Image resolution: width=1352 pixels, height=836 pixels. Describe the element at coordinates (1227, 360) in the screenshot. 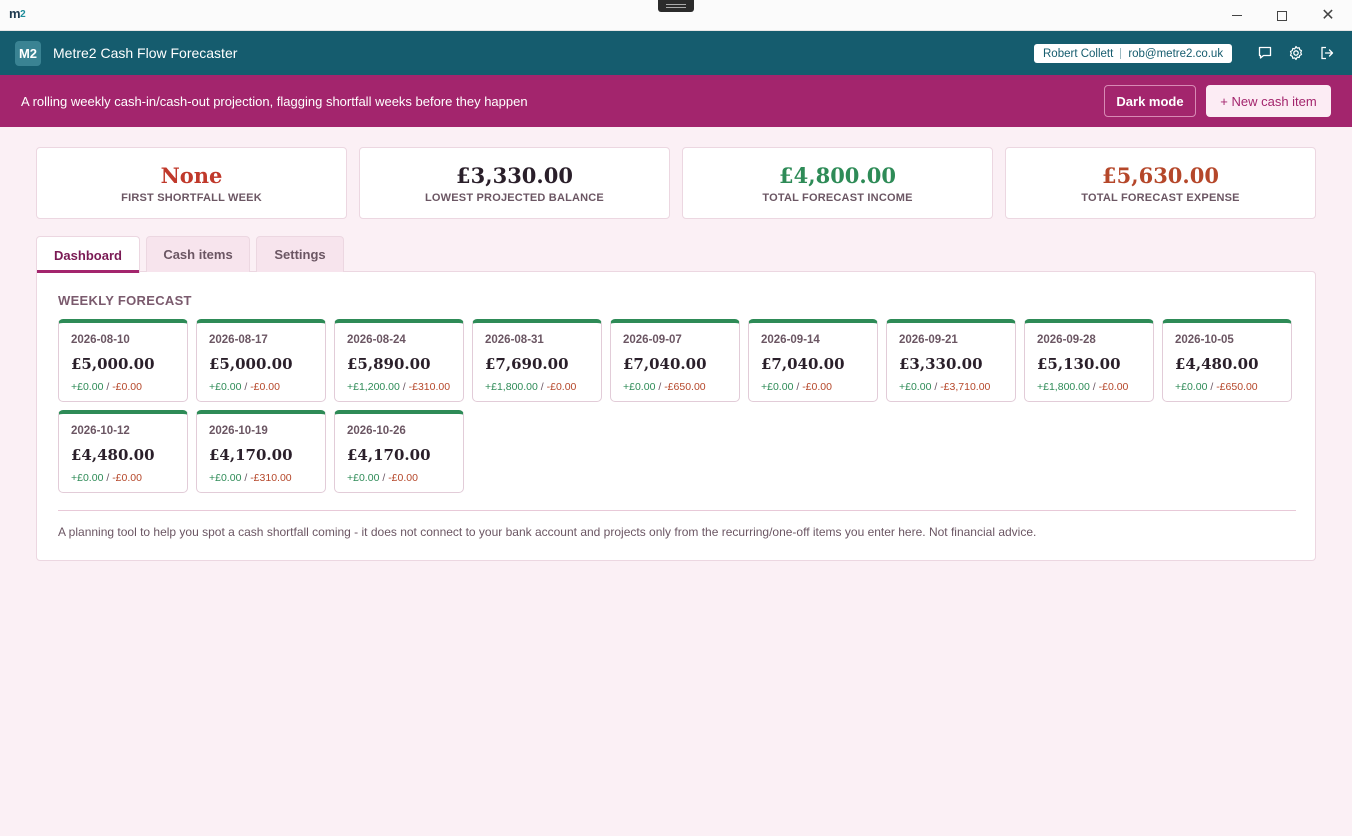

I see `week-card: 2026-10-05 £4,480.00 +£0.00 / -£650.00` at that location.